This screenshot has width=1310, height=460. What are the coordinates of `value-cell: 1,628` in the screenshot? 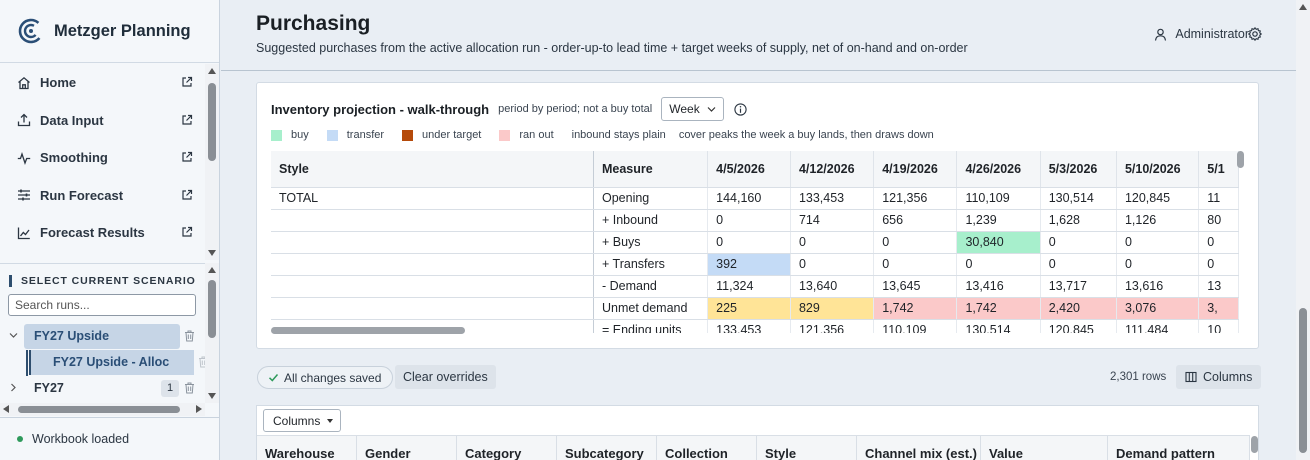 It's located at (1078, 220).